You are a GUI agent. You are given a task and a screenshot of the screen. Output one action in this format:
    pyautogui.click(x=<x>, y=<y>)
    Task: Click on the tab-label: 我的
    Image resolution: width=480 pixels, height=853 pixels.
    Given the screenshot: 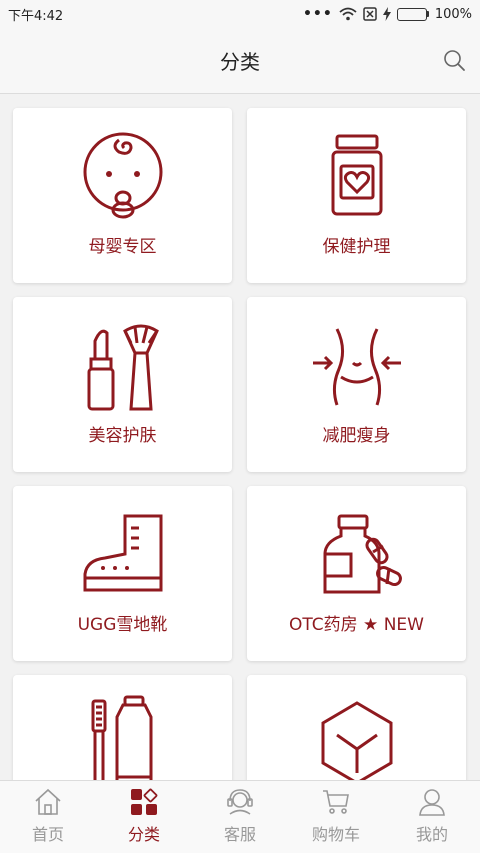 What is the action you would take?
    pyautogui.click(x=431, y=834)
    